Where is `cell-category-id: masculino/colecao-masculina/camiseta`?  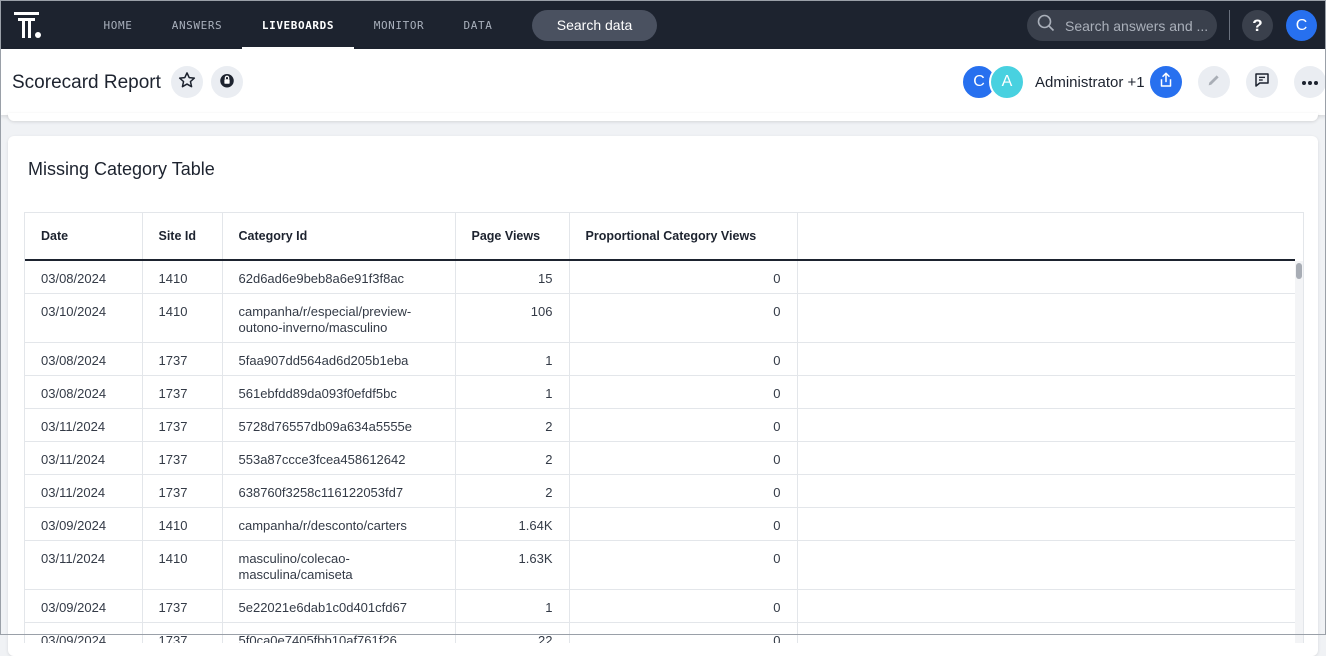 cell-category-id: masculino/colecao-masculina/camiseta is located at coordinates (339, 565).